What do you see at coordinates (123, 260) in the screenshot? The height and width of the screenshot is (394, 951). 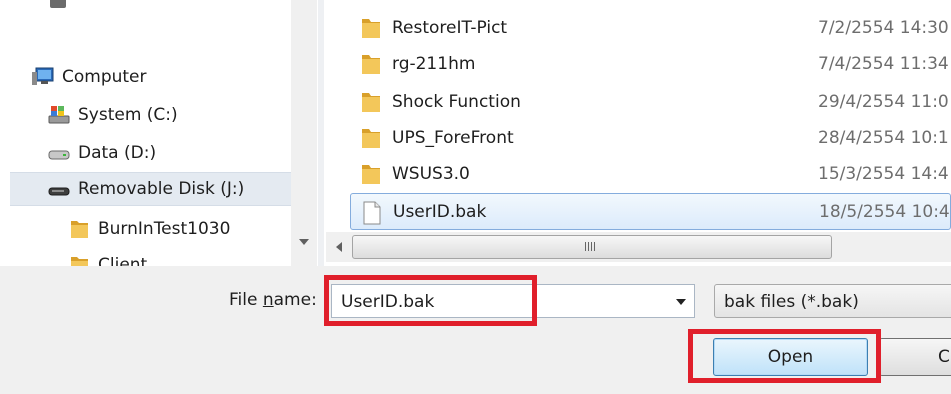 I see `nav-item-label: Client` at bounding box center [123, 260].